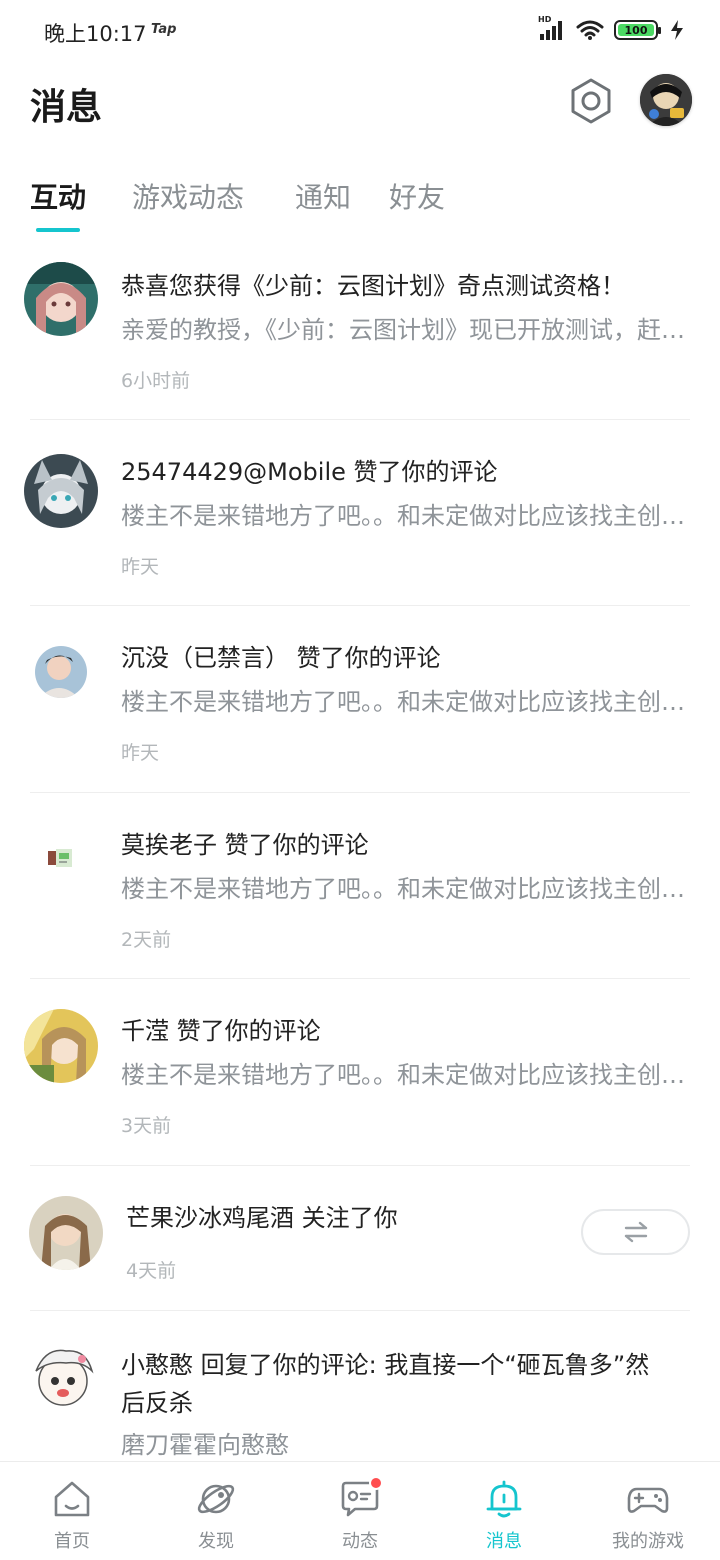 This screenshot has width=720, height=1560. I want to click on settings-icon, so click(591, 101).